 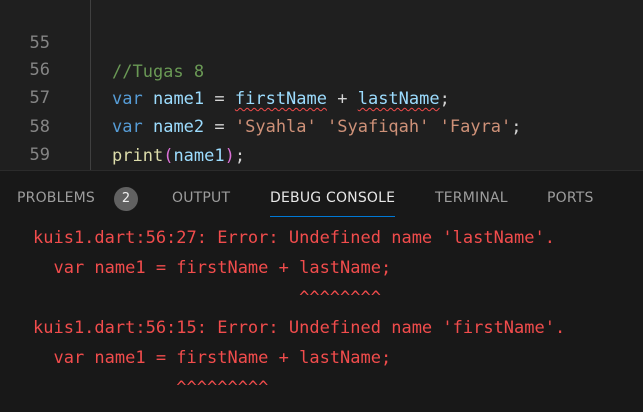 I want to click on tab-debug-console: DEBUG CONSOLE, so click(x=333, y=194).